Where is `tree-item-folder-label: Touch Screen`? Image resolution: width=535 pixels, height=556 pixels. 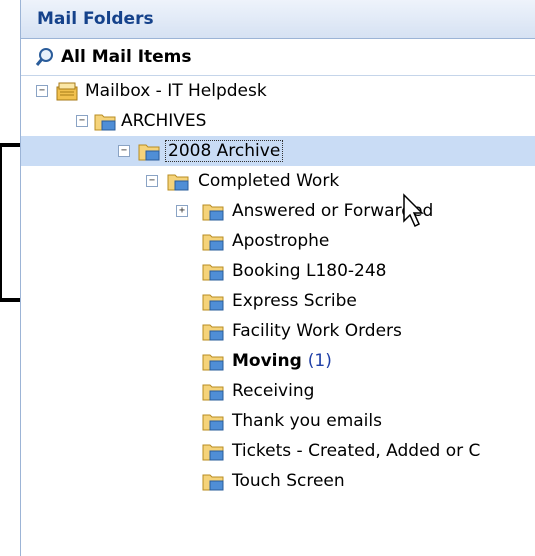 tree-item-folder-label: Touch Screen is located at coordinates (288, 481).